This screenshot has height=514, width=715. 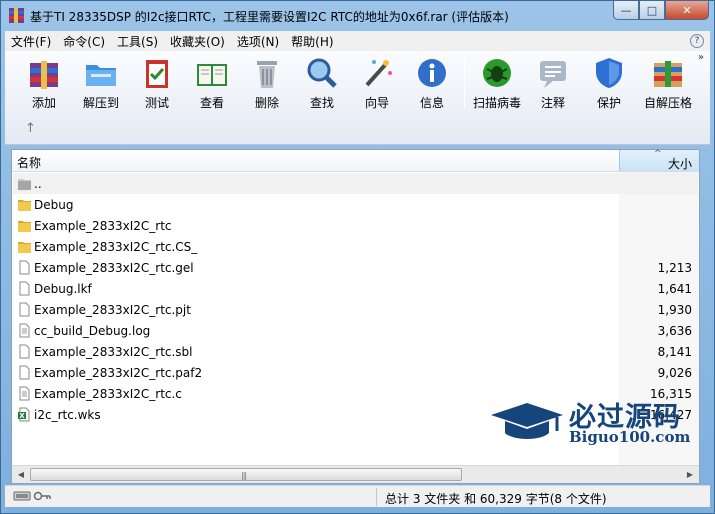 I want to click on horizontal-scrollbar: ◀ ||| ▶, so click(x=355, y=474).